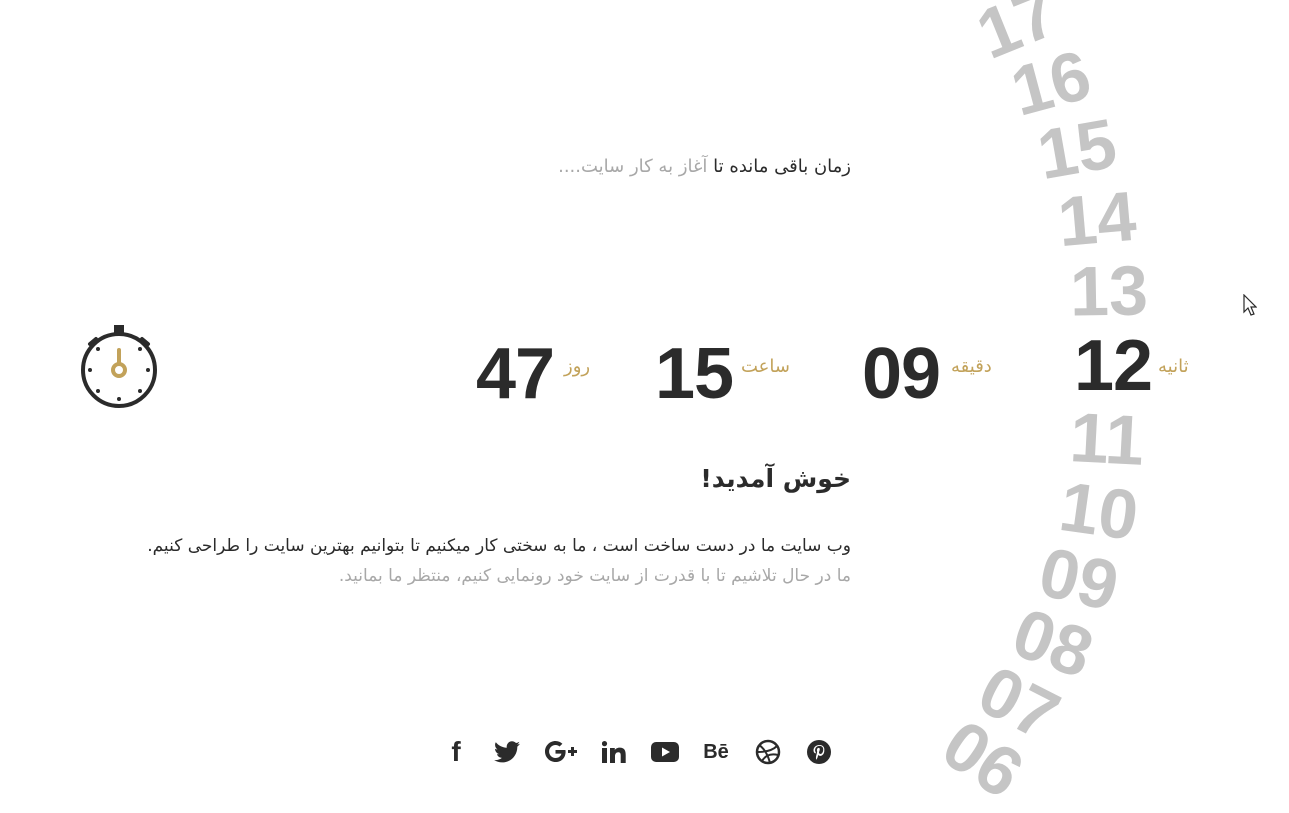 The image size is (1289, 813). I want to click on pinterest-icon, so click(819, 752).